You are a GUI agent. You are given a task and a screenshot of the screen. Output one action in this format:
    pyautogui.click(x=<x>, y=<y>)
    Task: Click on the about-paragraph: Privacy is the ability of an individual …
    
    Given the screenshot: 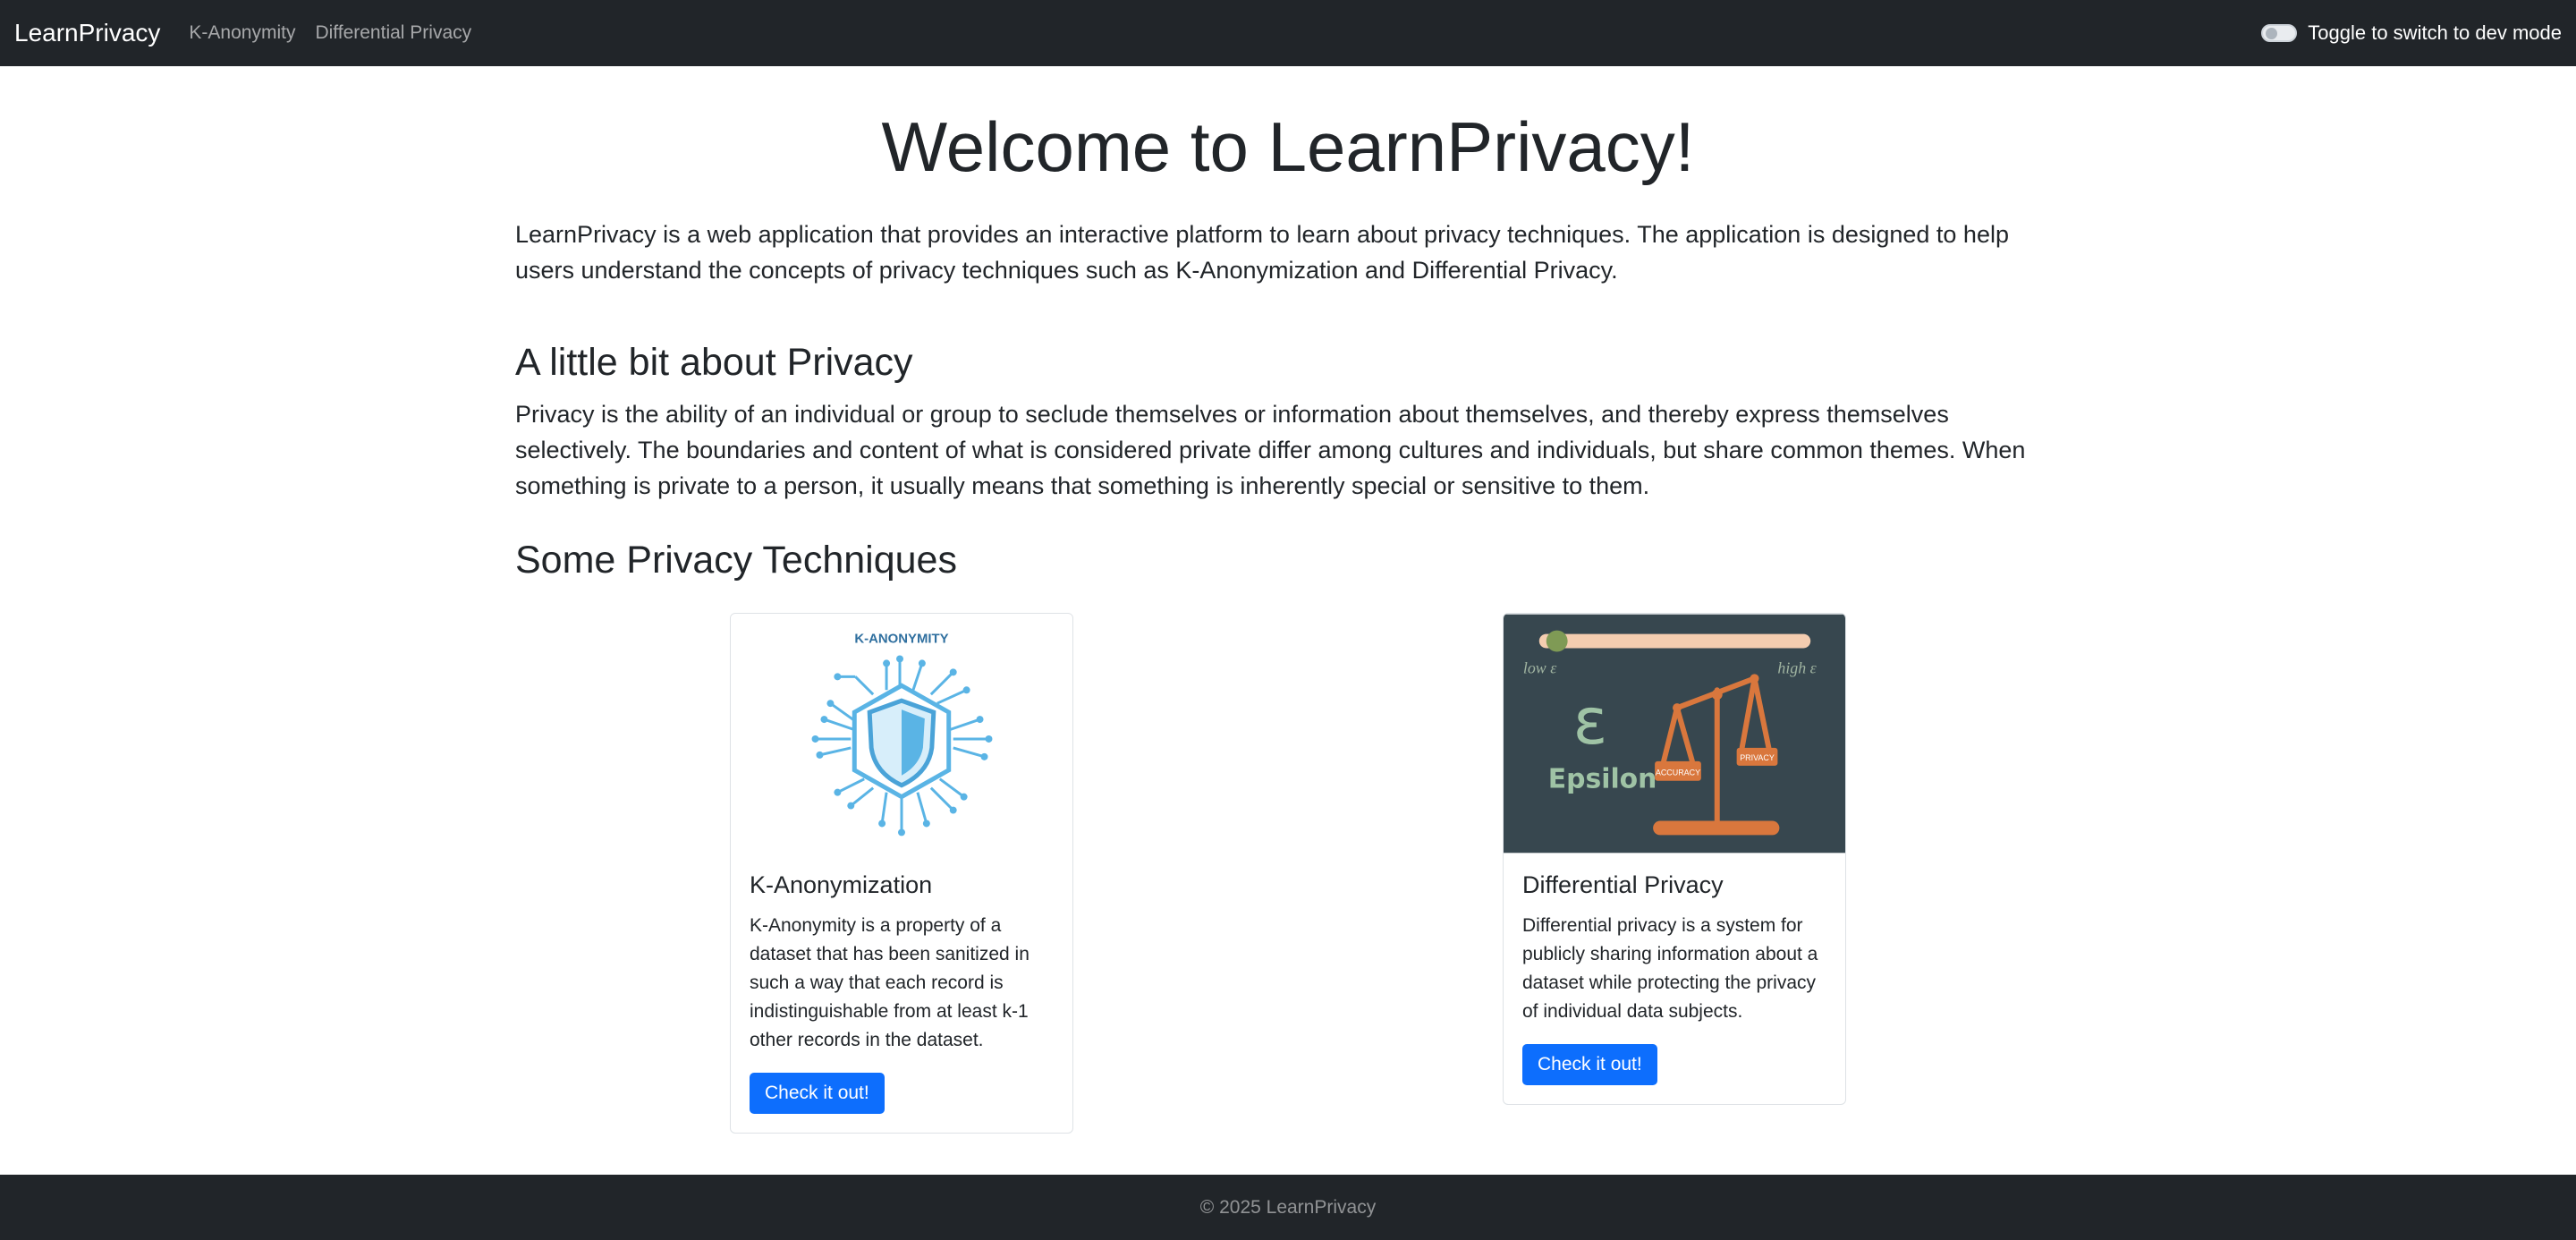 What is the action you would take?
    pyautogui.click(x=1270, y=450)
    